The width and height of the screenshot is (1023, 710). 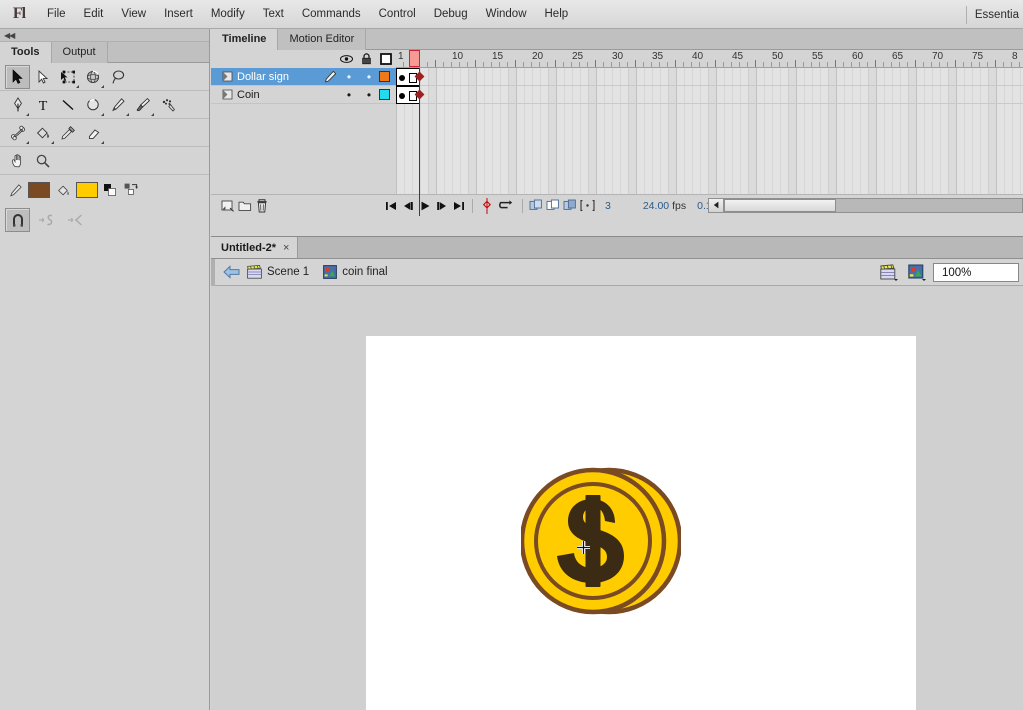 I want to click on step-back-button, so click(x=407, y=206).